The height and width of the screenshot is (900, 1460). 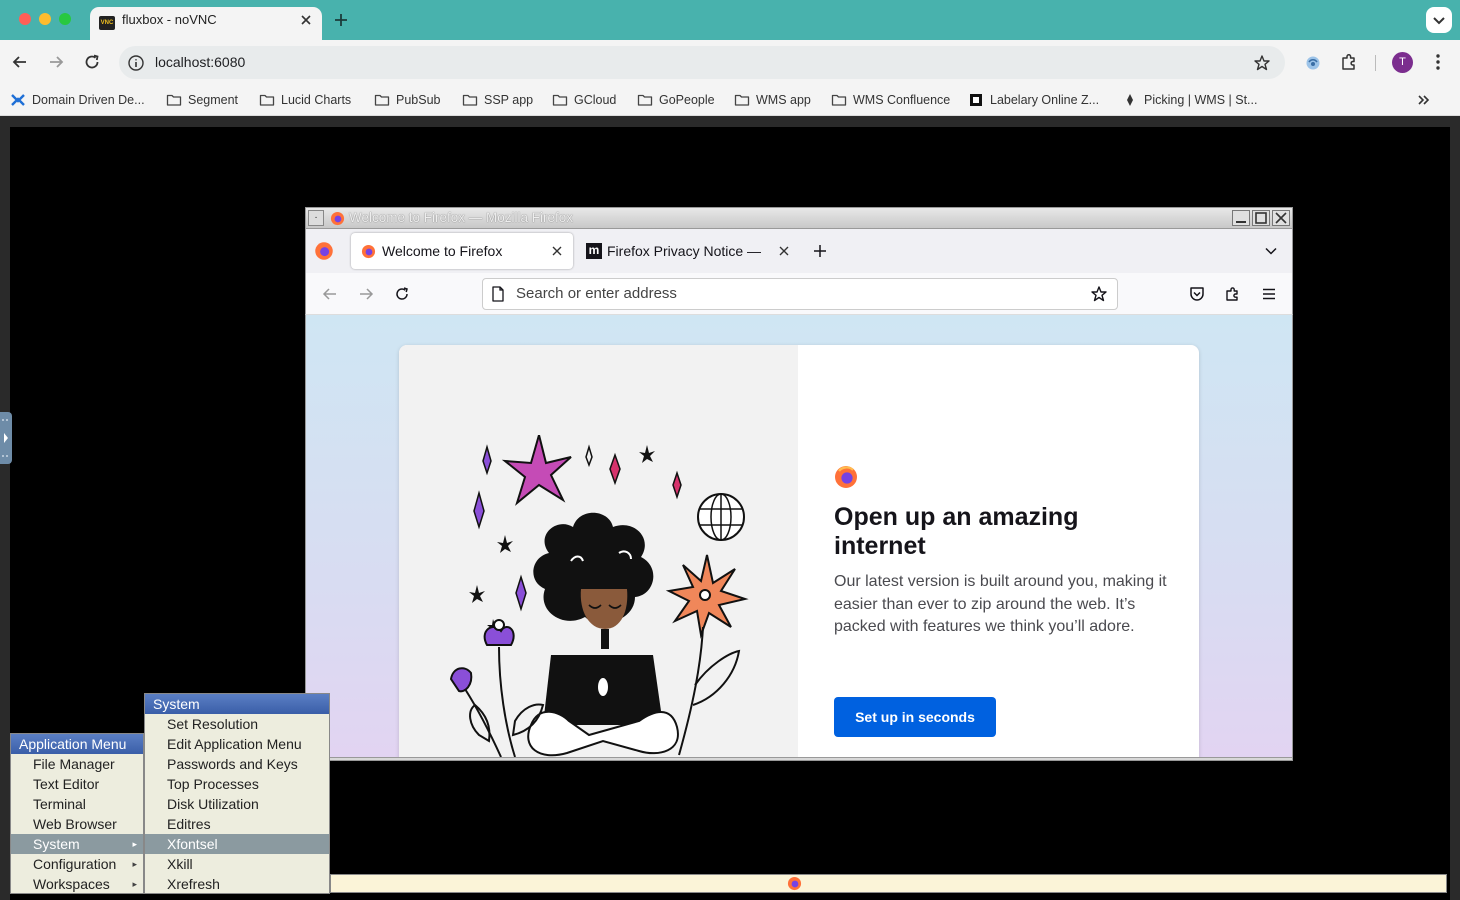 What do you see at coordinates (1313, 63) in the screenshot?
I see `extension-icon` at bounding box center [1313, 63].